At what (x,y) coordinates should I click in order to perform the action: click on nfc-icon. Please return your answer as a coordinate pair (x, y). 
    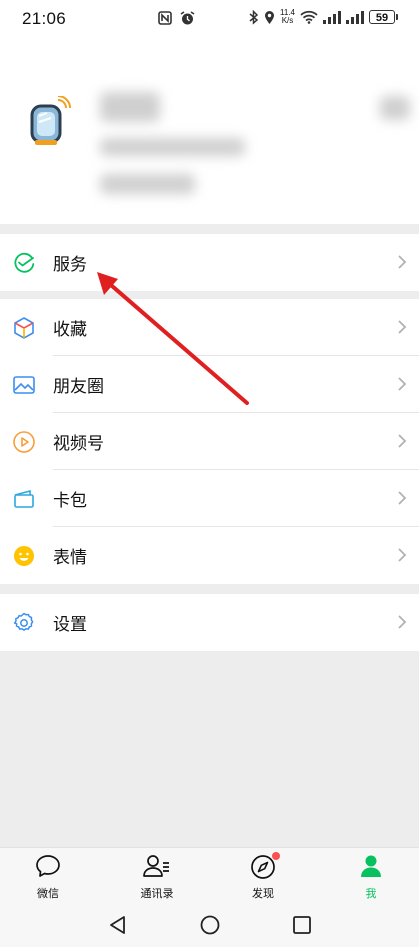
    Looking at the image, I should click on (165, 18).